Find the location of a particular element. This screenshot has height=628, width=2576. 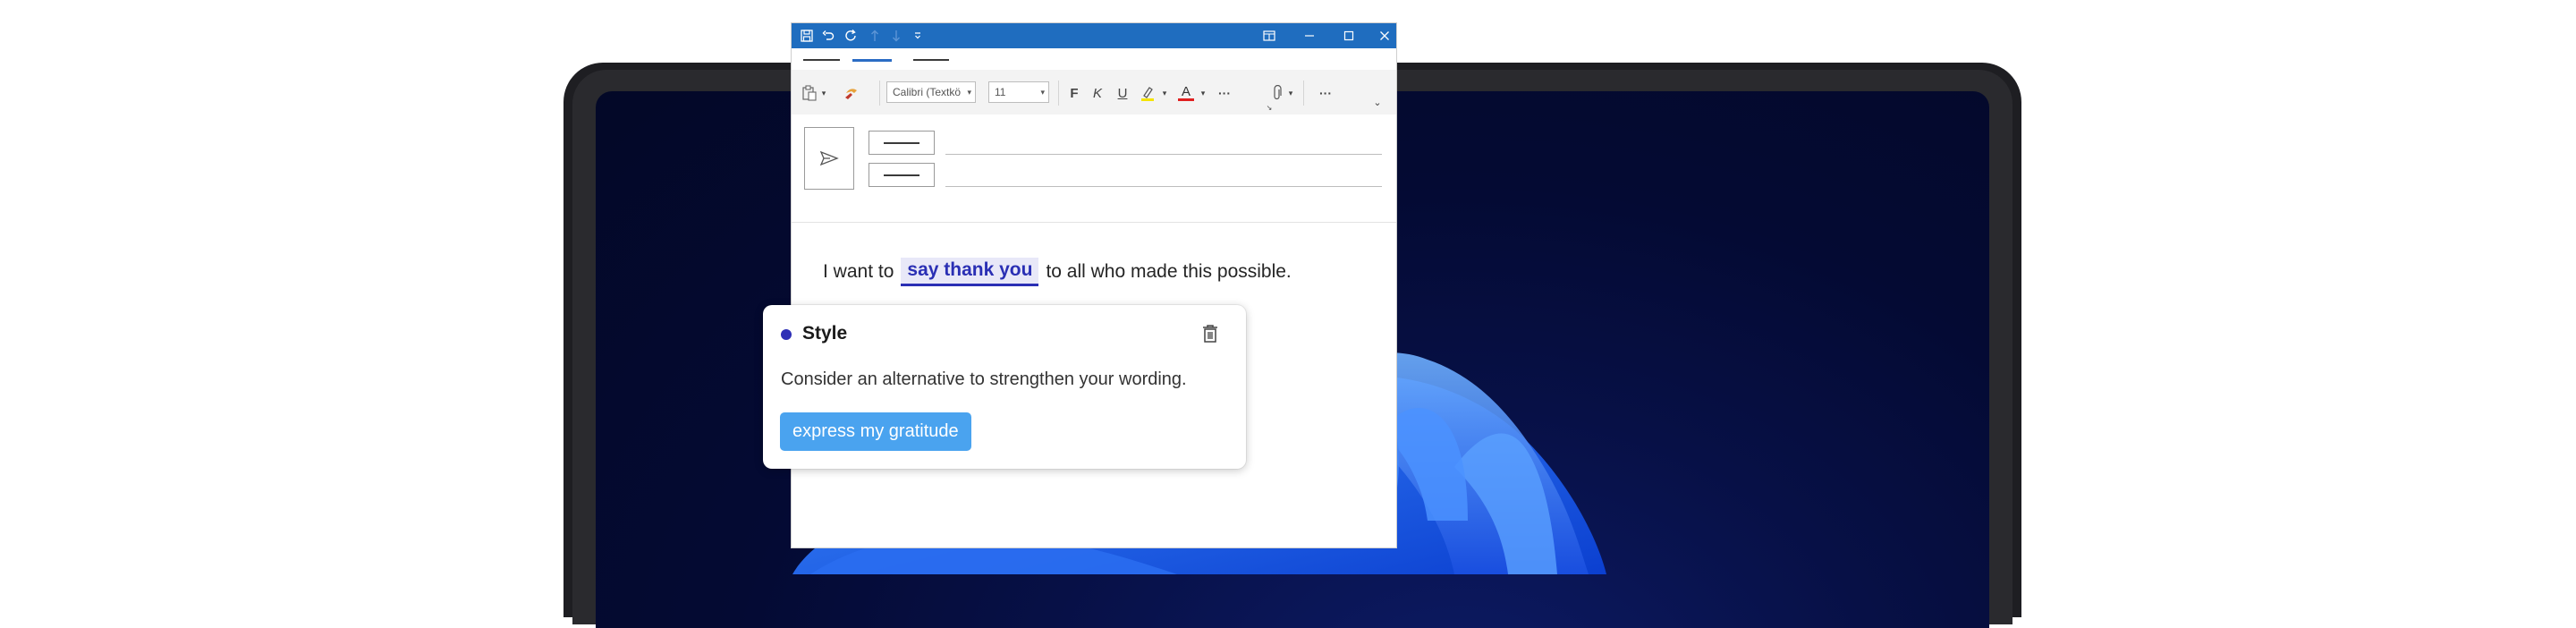

send-button is located at coordinates (829, 158).